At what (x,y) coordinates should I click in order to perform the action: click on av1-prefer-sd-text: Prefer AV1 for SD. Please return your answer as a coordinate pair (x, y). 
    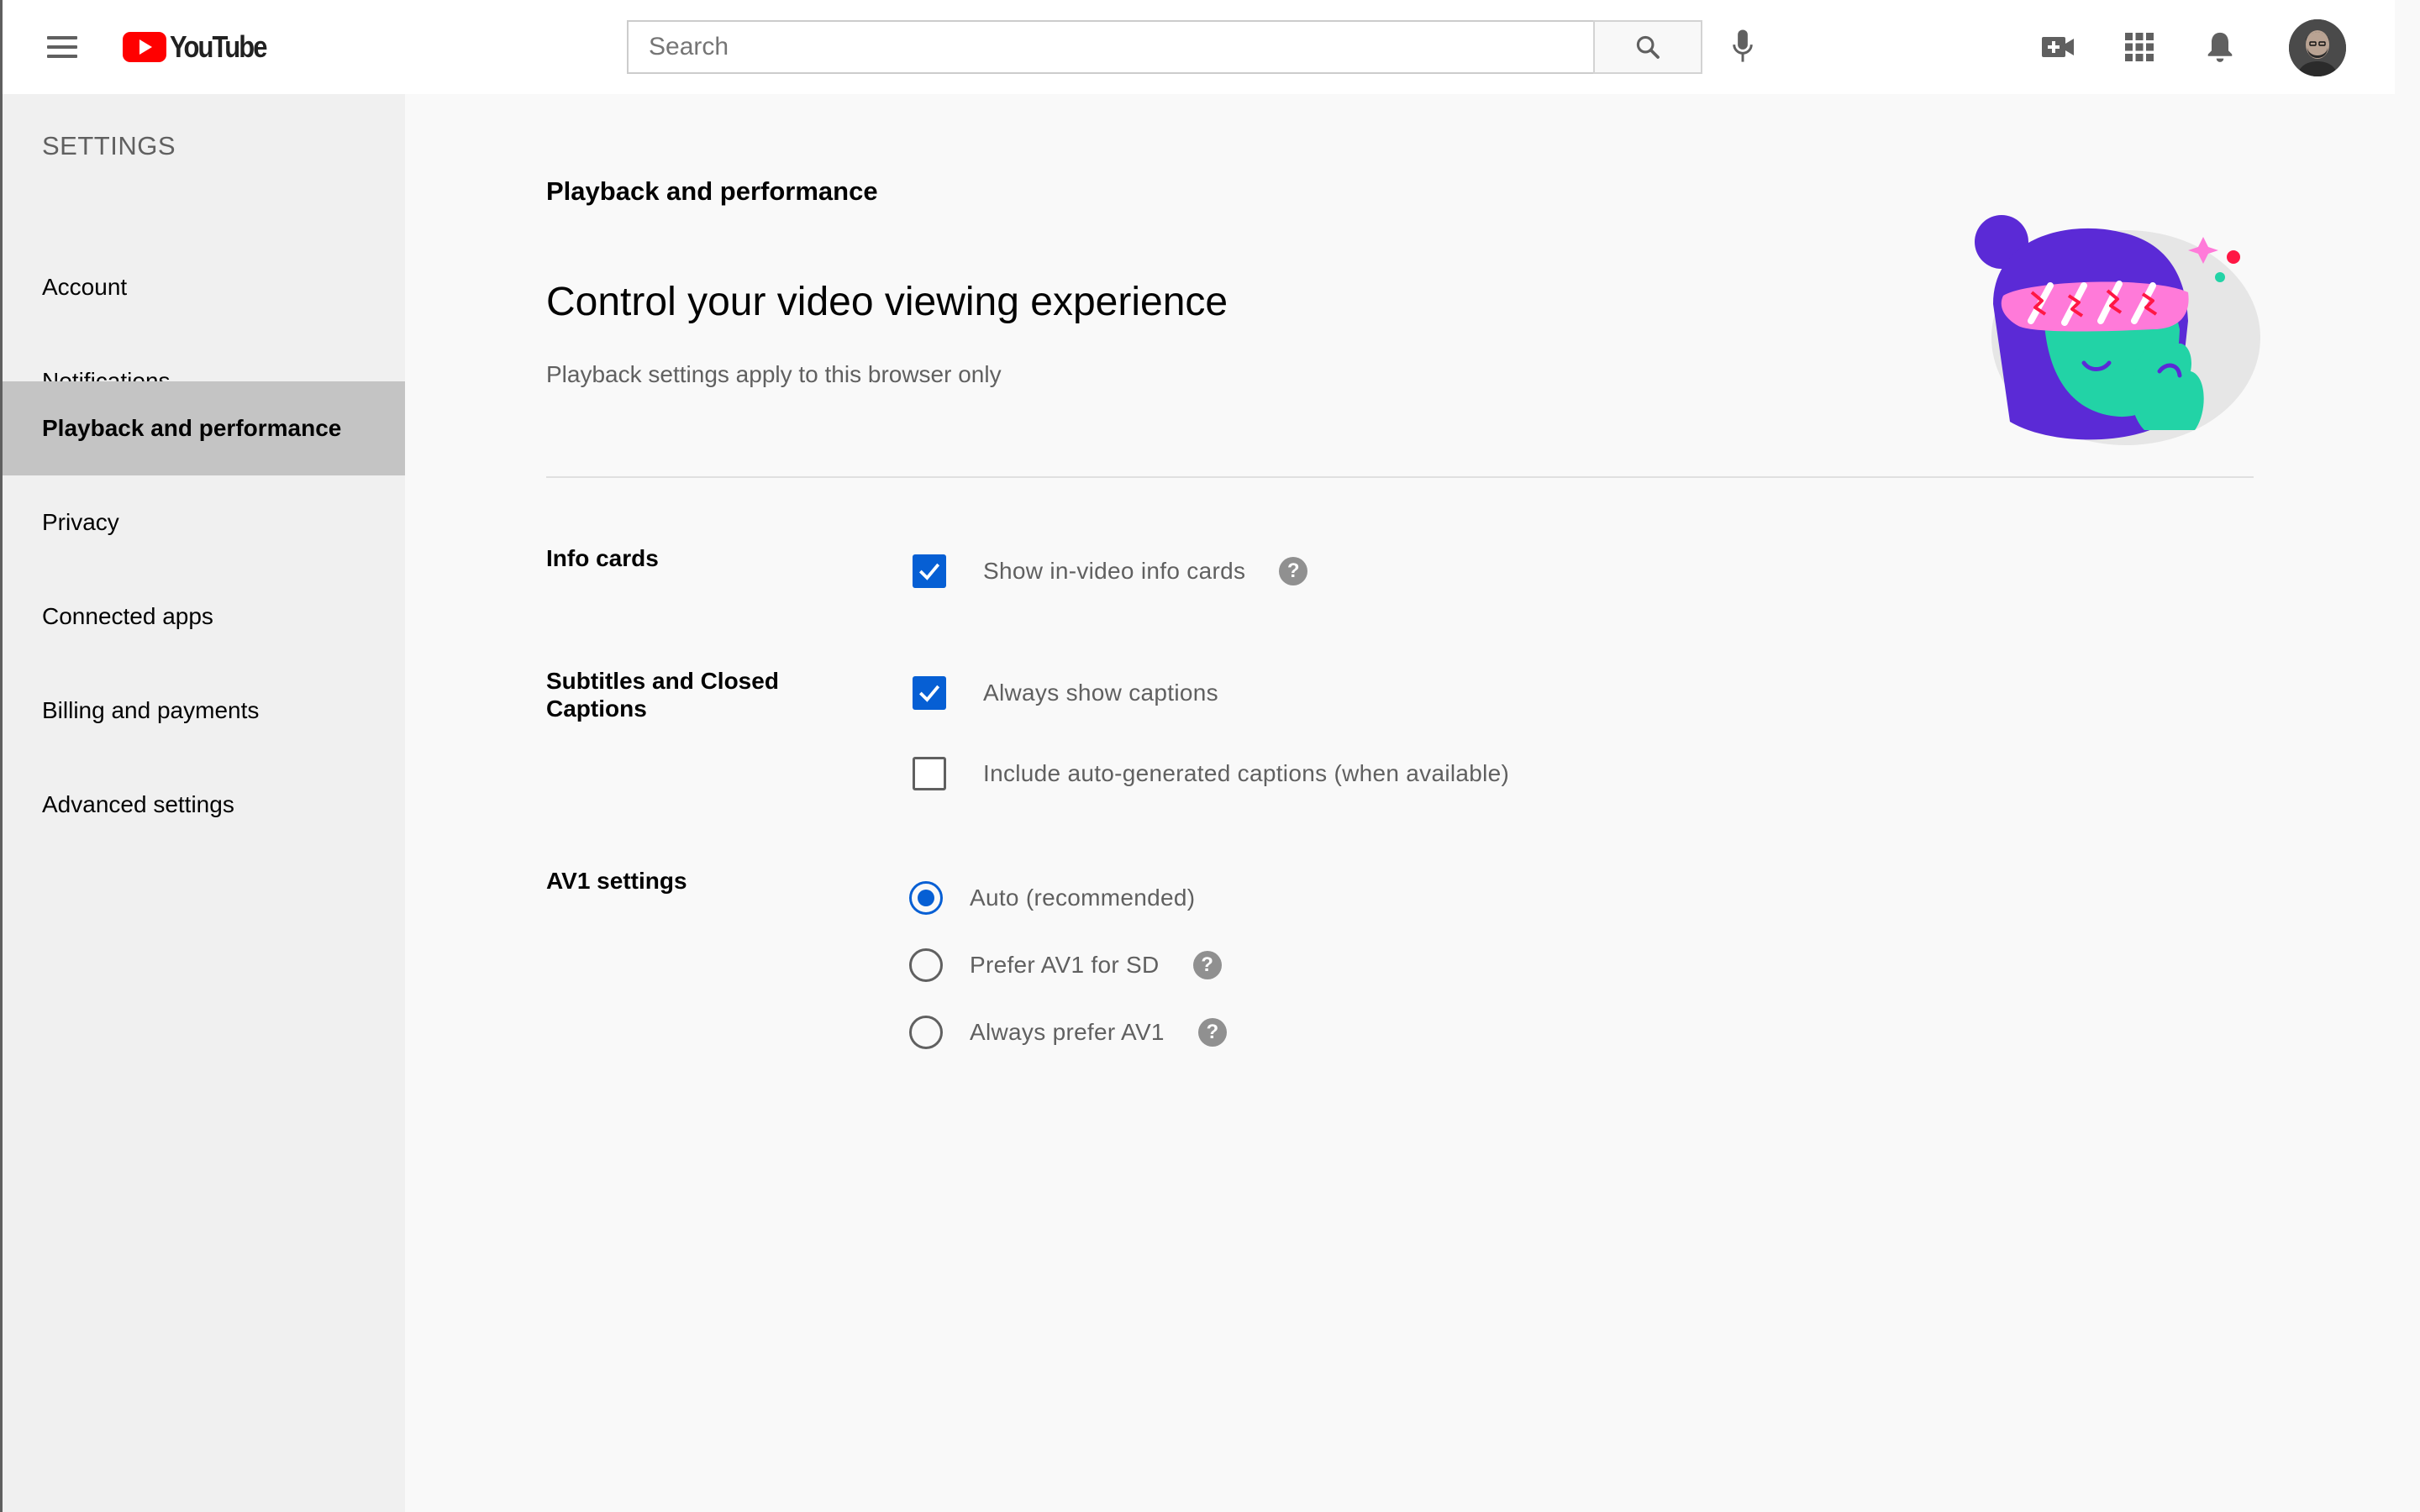
    Looking at the image, I should click on (1065, 965).